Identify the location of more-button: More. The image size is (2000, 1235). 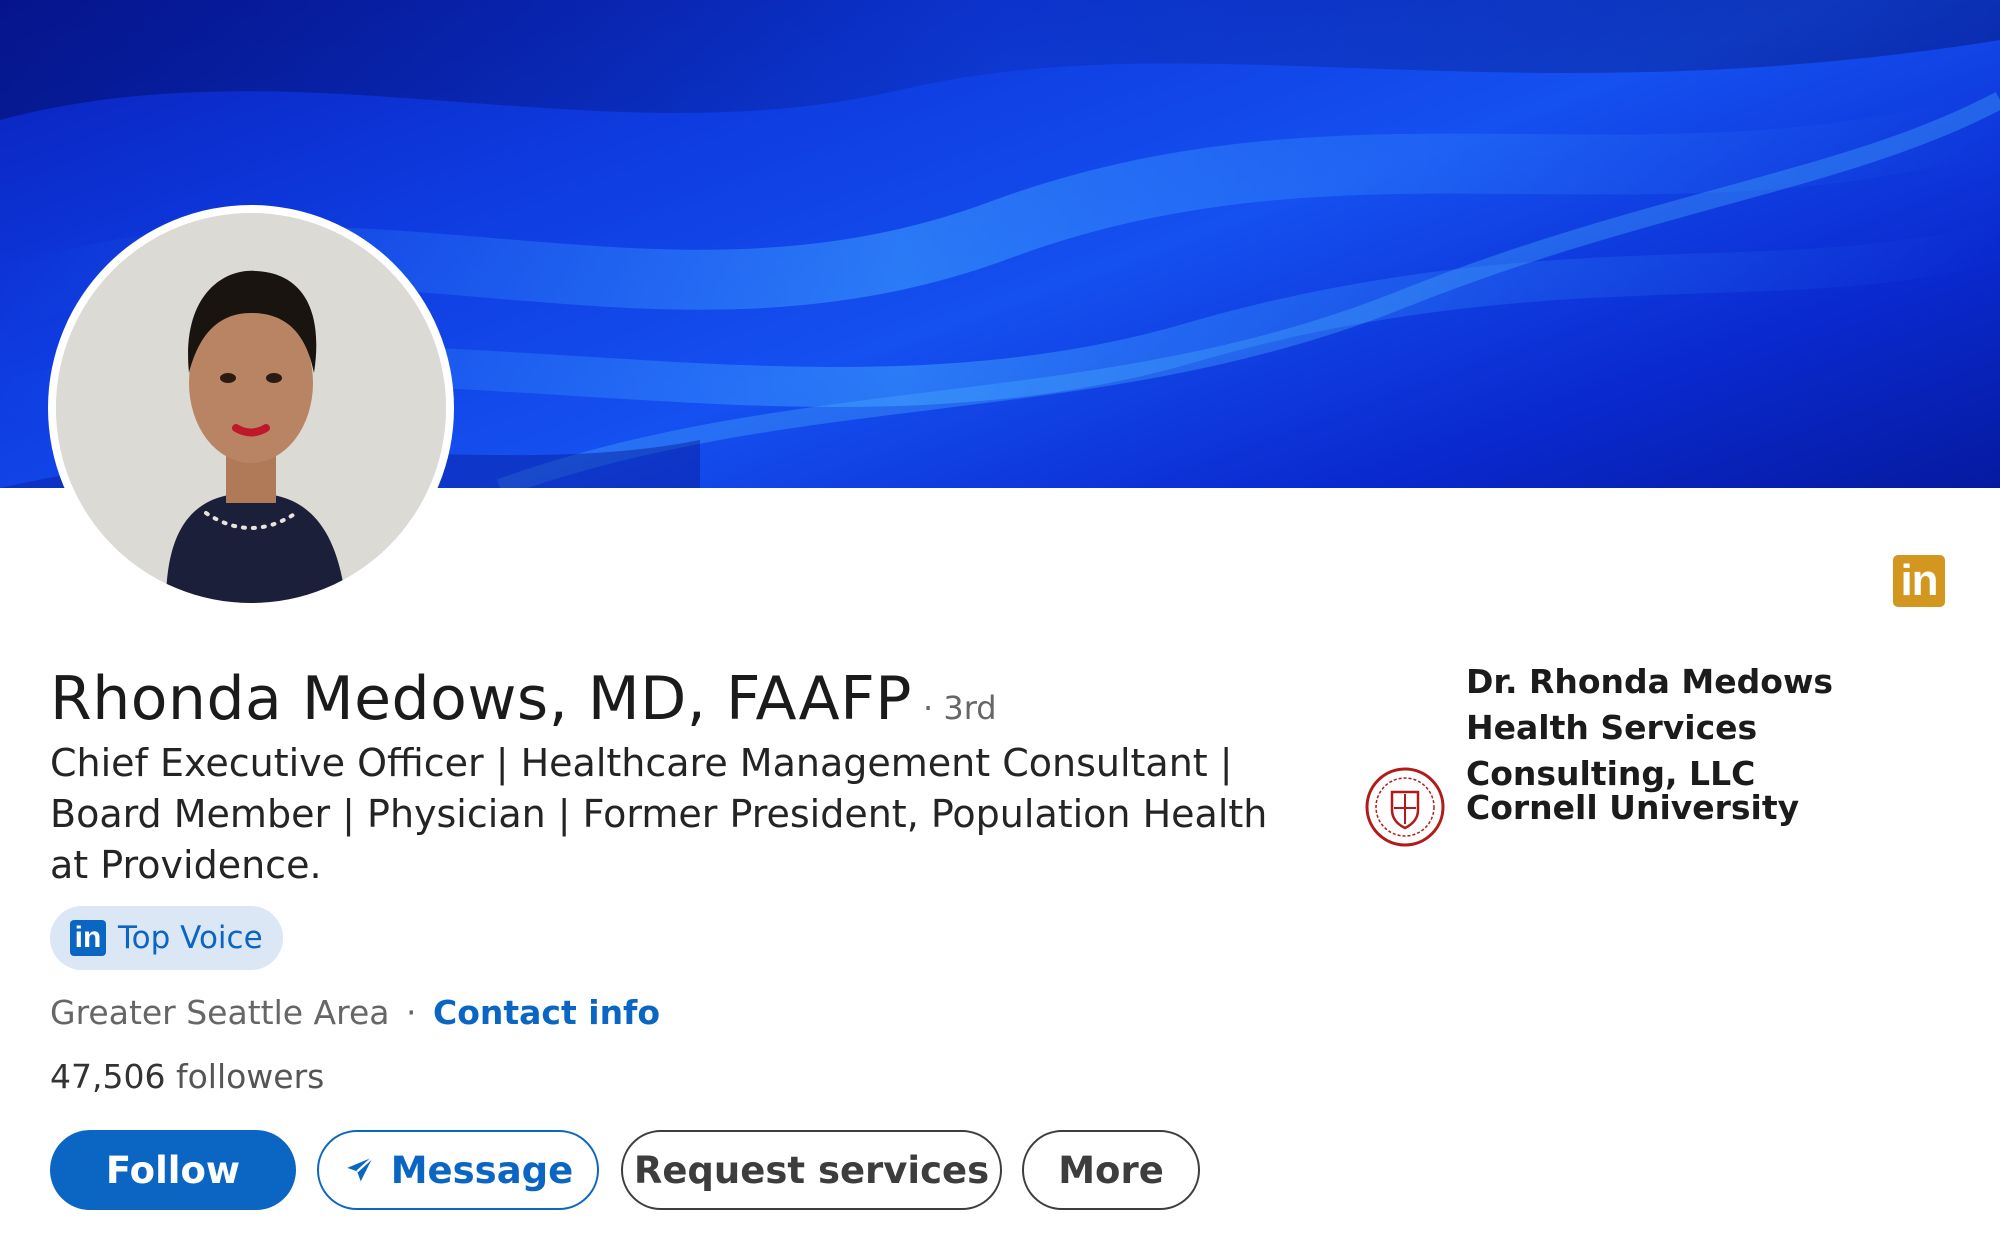
(1111, 1170).